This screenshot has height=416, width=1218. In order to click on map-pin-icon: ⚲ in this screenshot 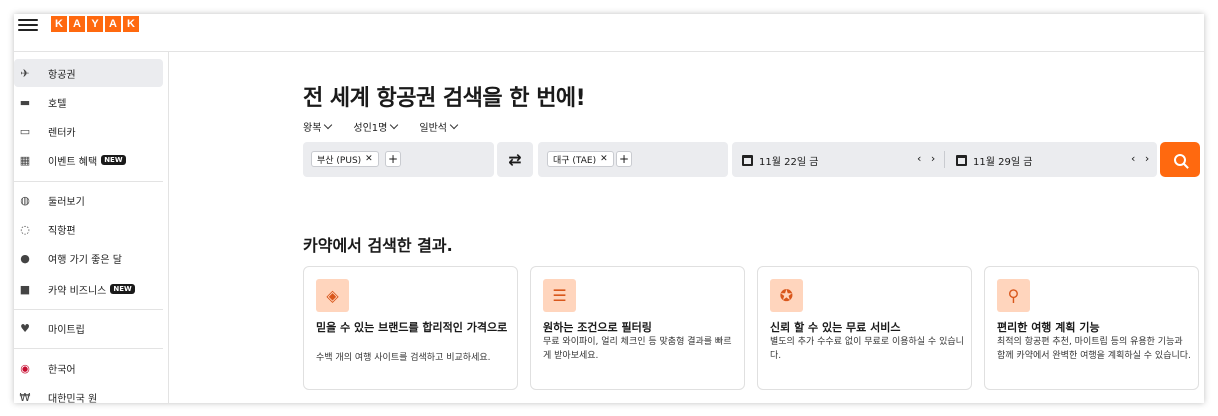, I will do `click(1013, 295)`.